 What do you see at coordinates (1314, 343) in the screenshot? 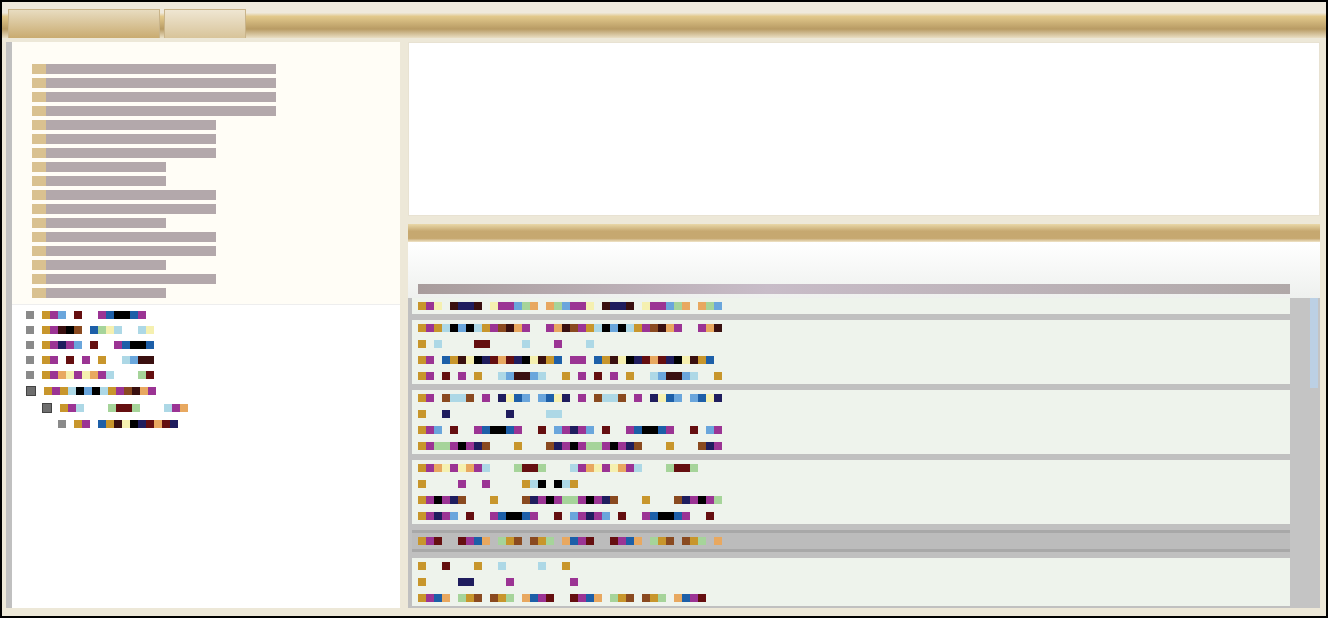
I see `scroll-thumb` at bounding box center [1314, 343].